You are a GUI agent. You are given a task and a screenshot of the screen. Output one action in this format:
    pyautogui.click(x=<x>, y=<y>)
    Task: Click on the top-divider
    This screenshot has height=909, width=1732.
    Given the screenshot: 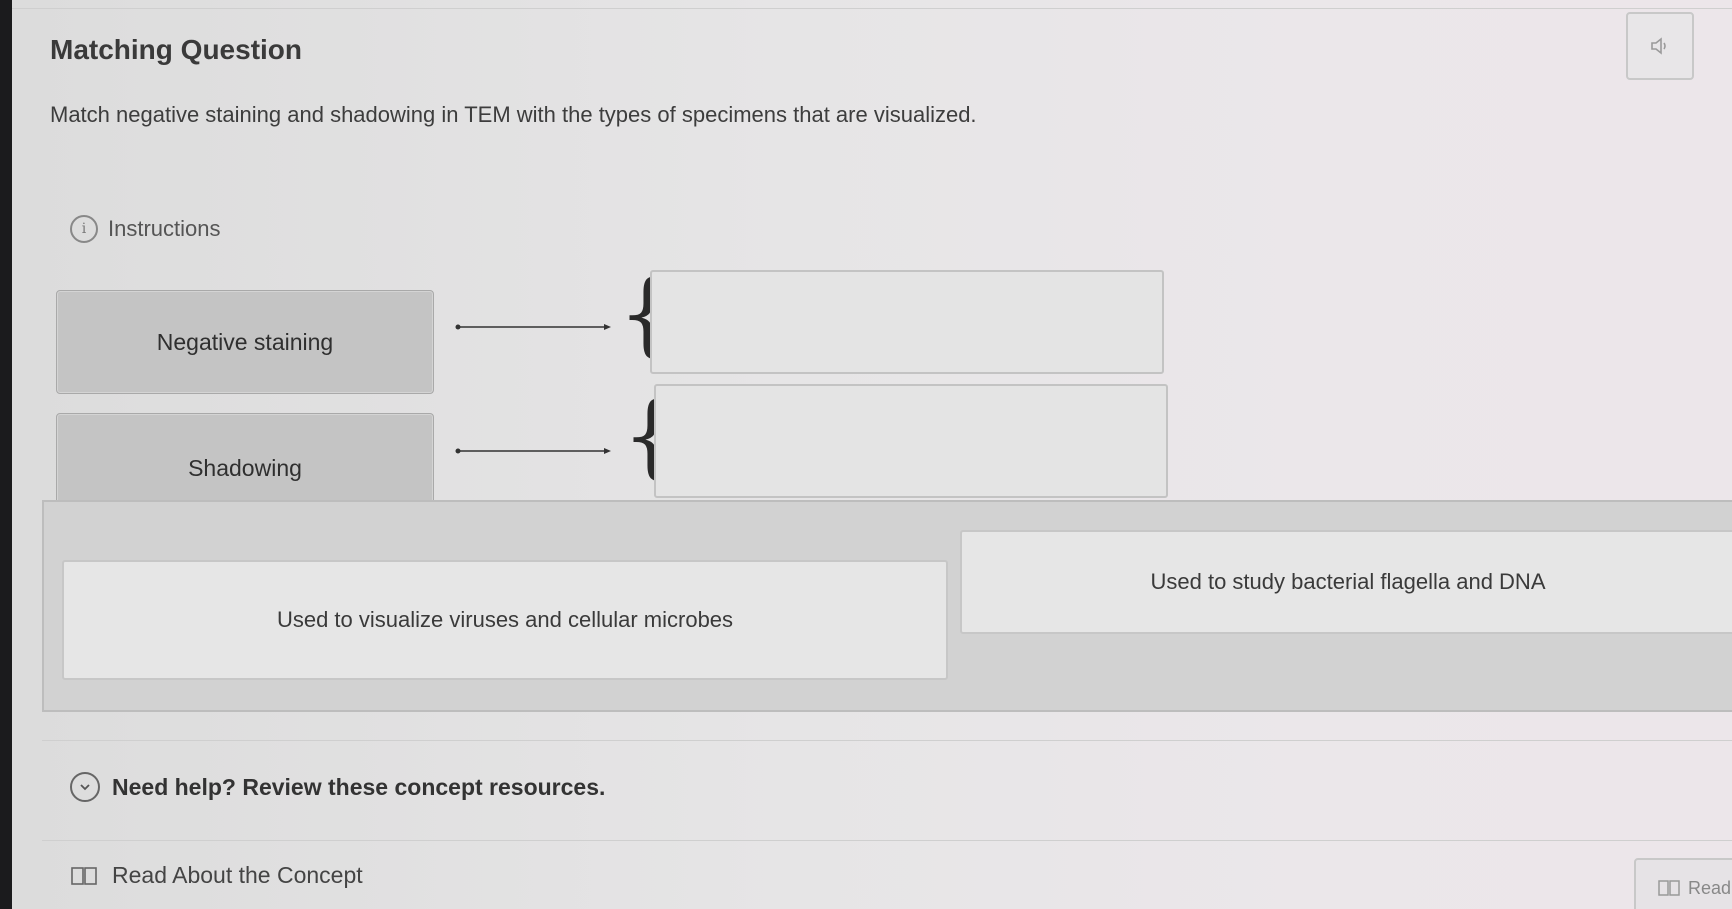 What is the action you would take?
    pyautogui.click(x=872, y=8)
    